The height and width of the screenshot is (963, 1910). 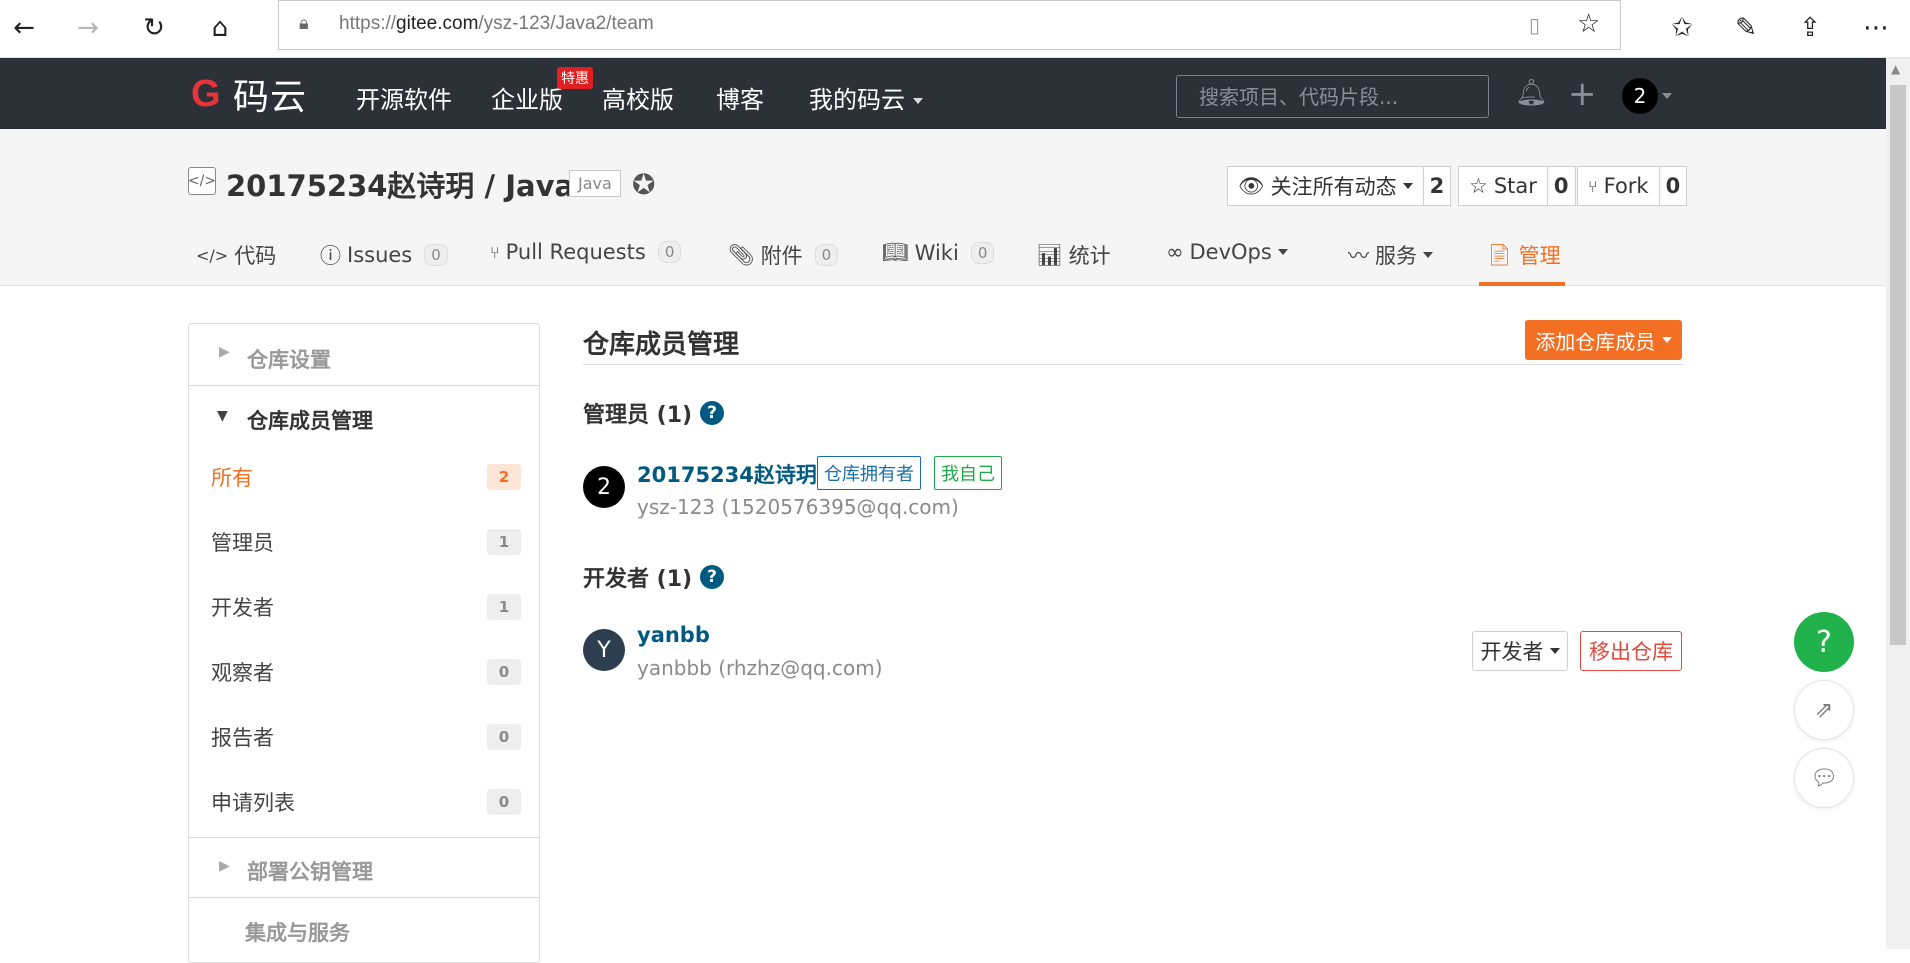 I want to click on pull-request-icon: ⑂, so click(x=495, y=252).